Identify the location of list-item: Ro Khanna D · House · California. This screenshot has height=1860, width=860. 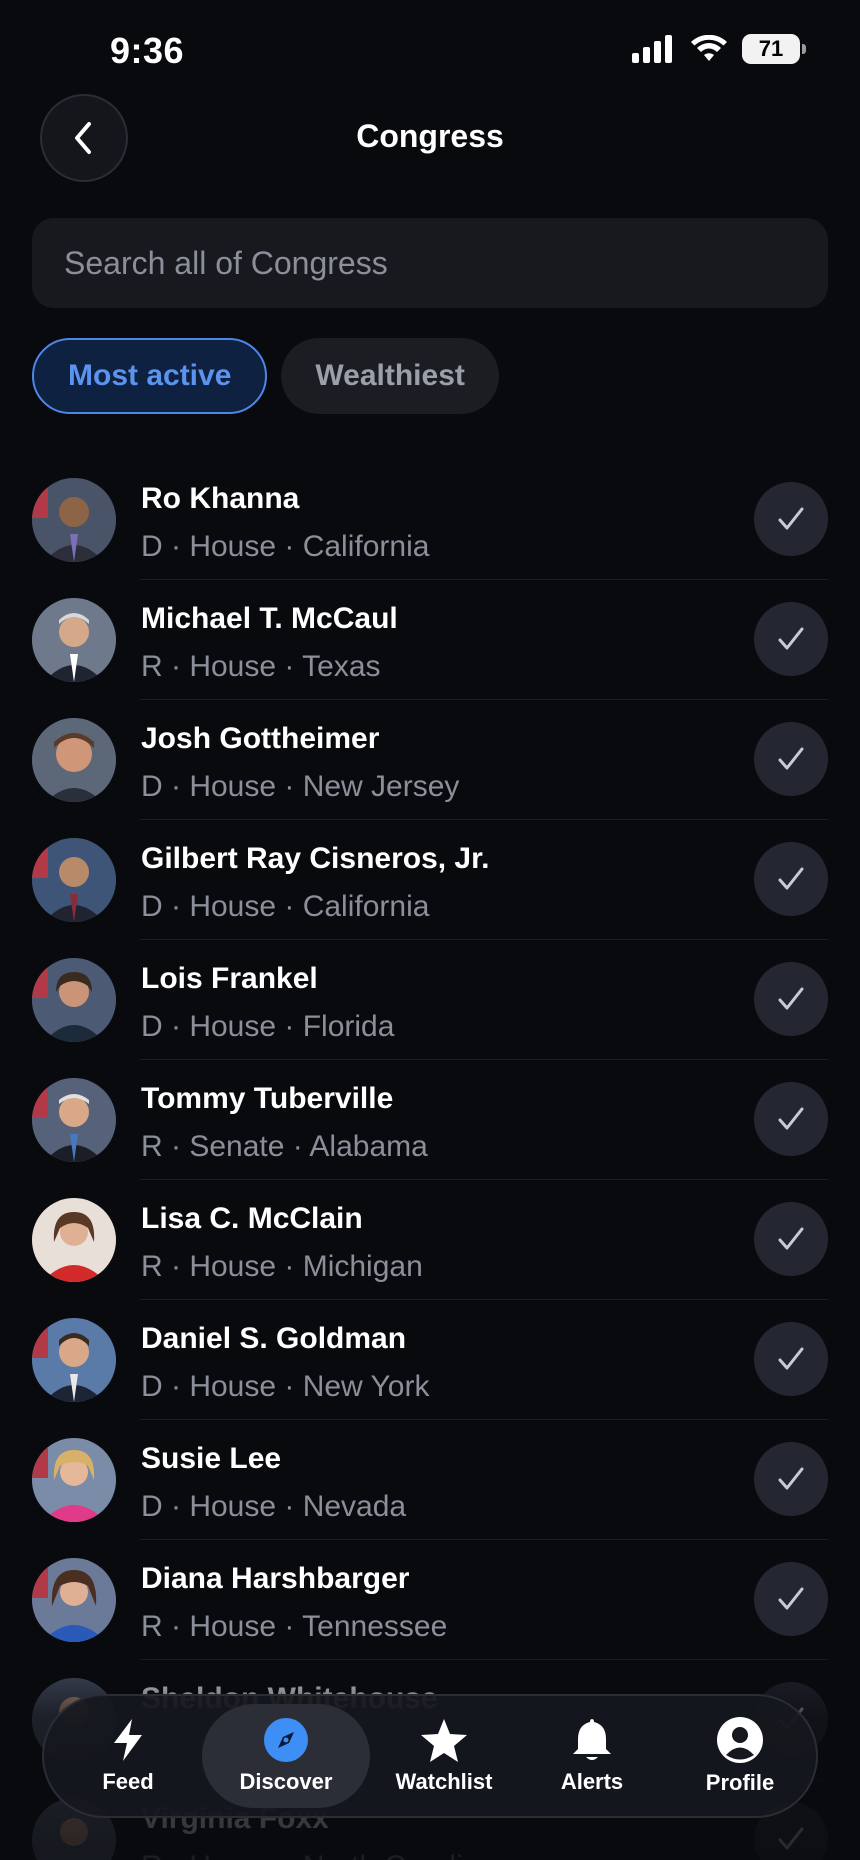
(430, 520).